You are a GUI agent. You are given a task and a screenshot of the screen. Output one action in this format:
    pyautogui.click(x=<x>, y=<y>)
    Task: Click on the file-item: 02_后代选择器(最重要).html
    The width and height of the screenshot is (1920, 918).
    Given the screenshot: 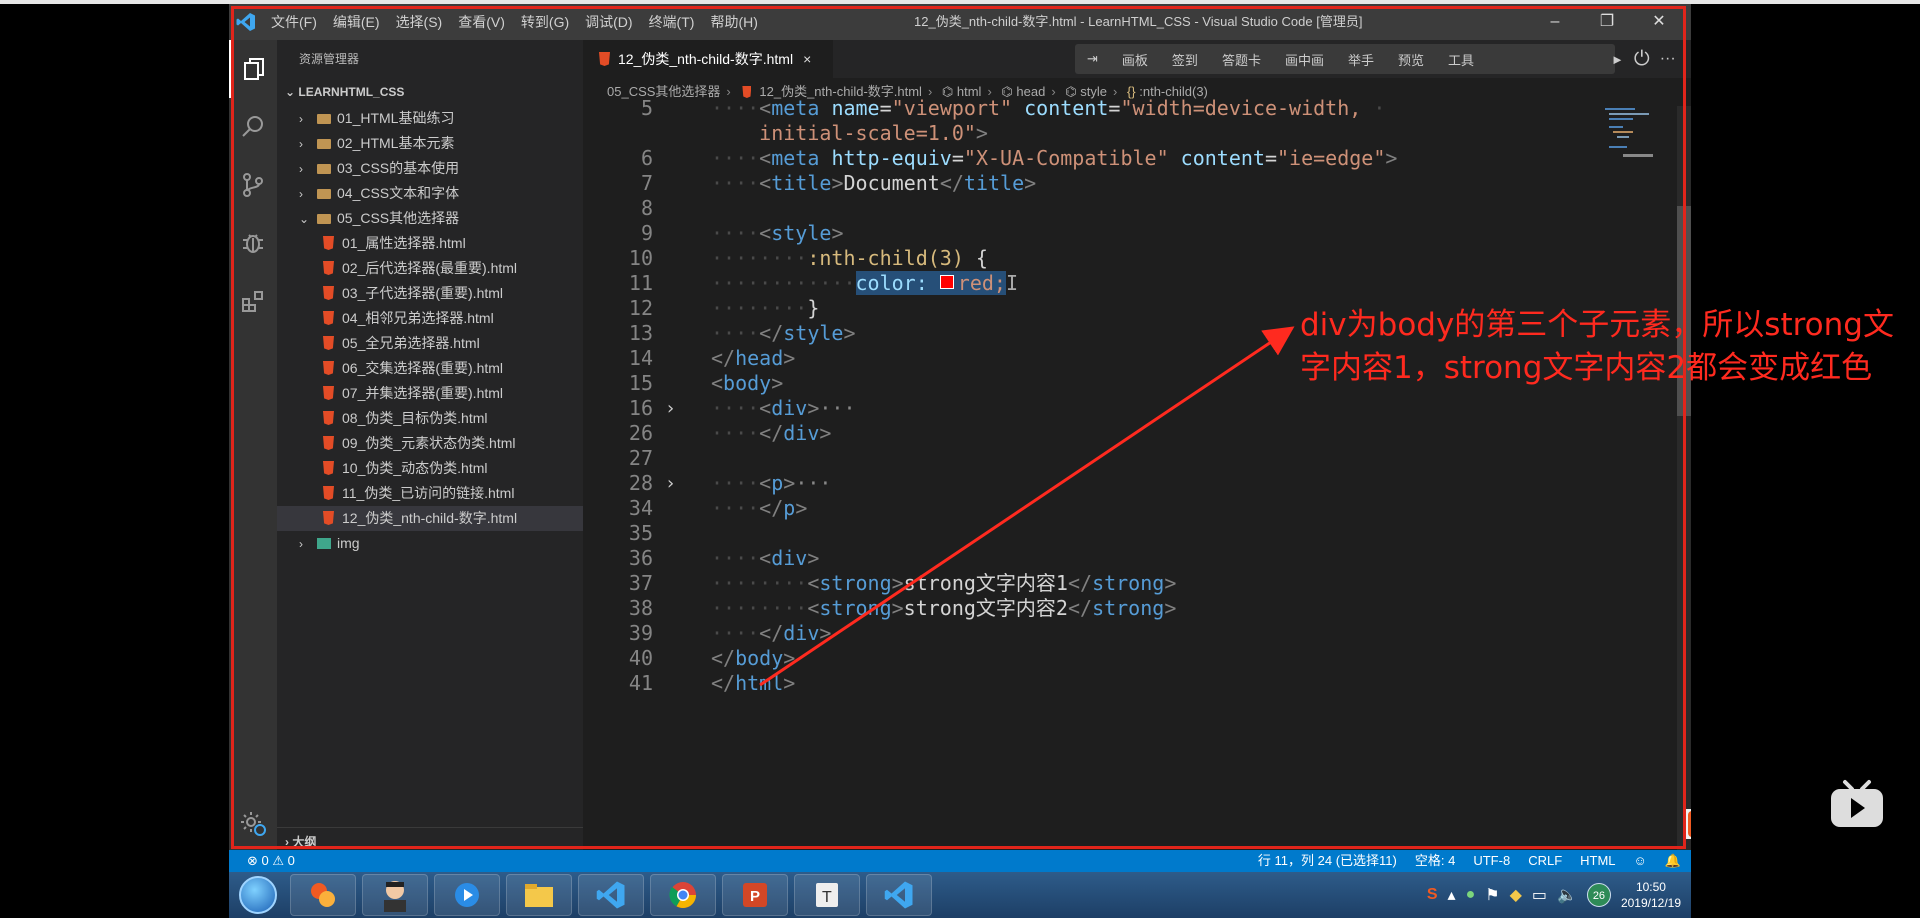 What is the action you would take?
    pyautogui.click(x=430, y=268)
    